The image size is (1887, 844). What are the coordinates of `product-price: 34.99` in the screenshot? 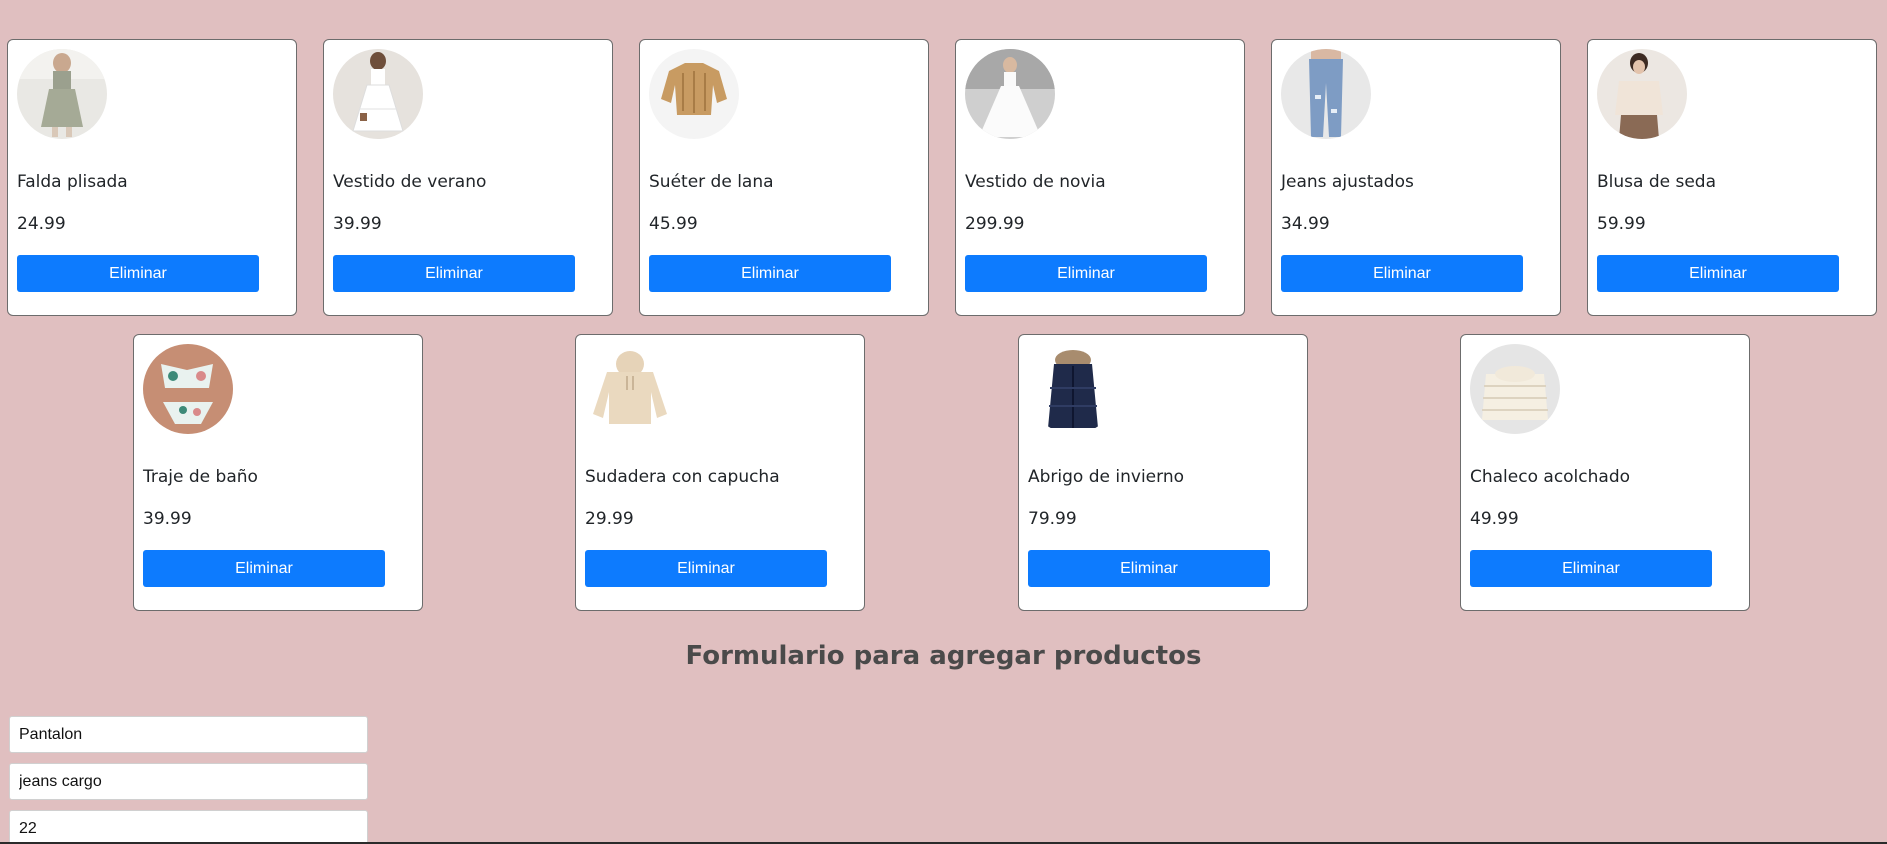 It's located at (1305, 224).